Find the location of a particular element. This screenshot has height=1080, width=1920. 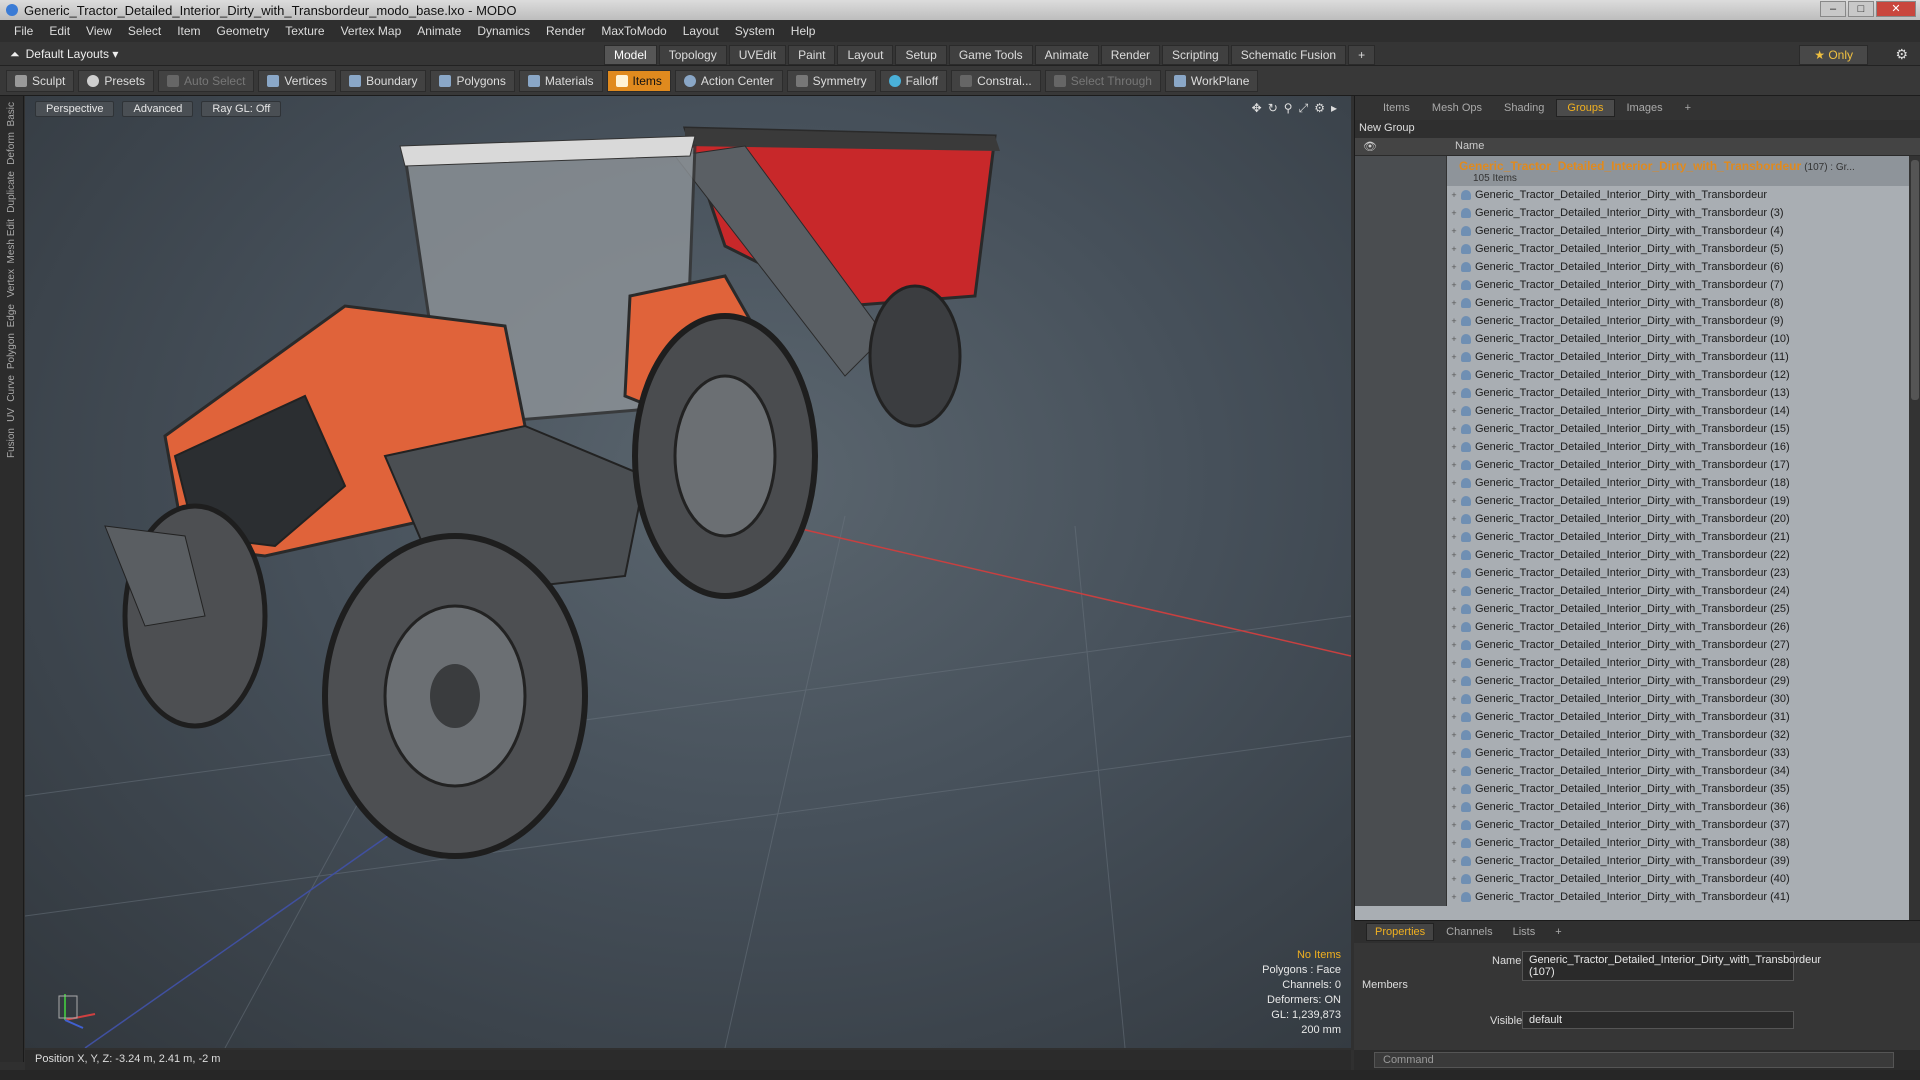

menu-layout: Layout is located at coordinates (701, 31).